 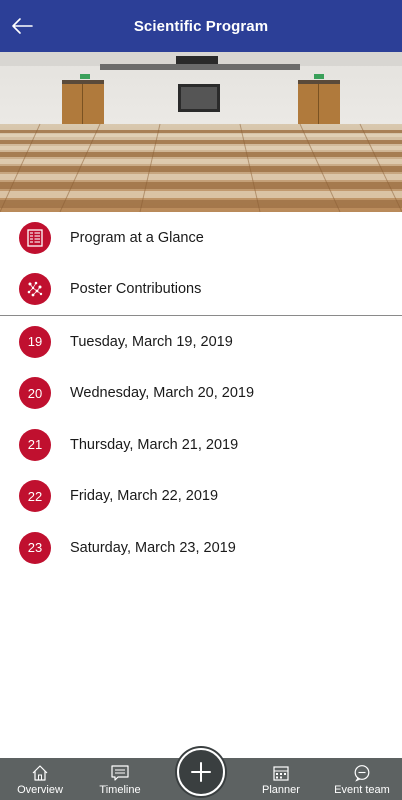 I want to click on plus-icon, so click(x=201, y=772).